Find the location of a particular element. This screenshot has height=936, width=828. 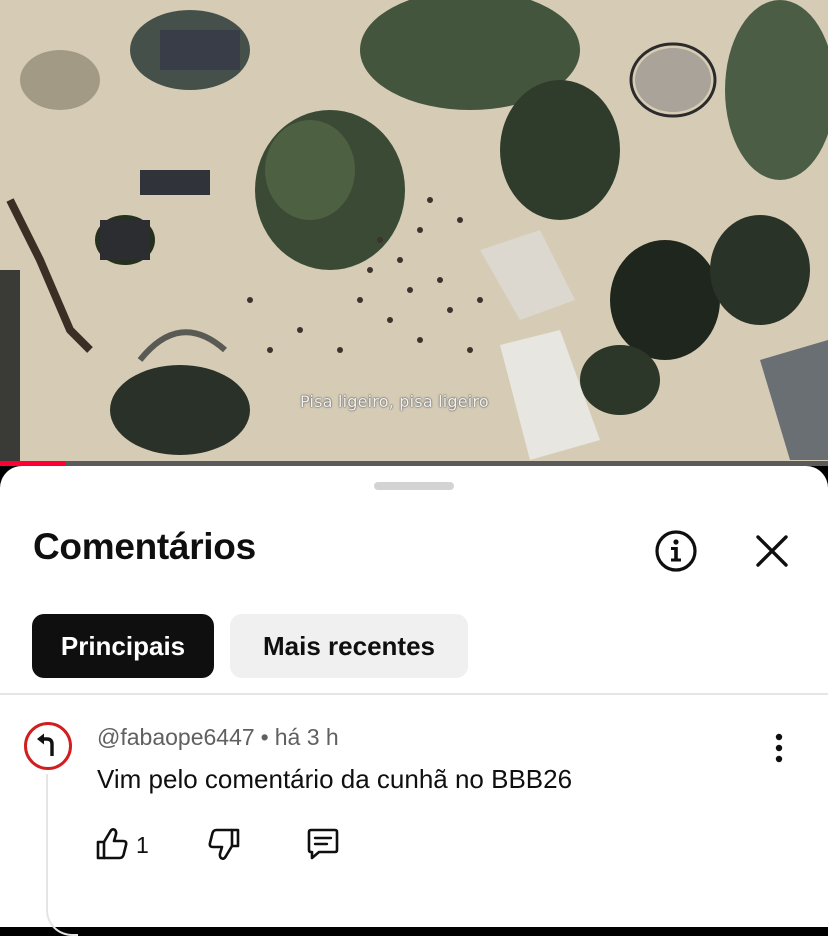

info-circle-icon is located at coordinates (676, 551).